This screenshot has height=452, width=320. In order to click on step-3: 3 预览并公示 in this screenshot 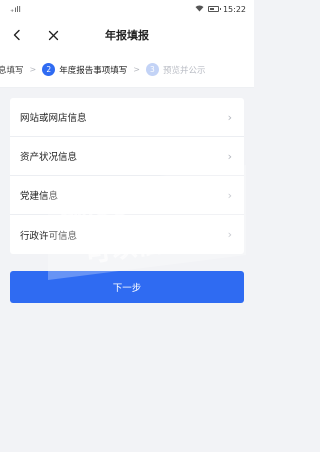, I will do `click(175, 69)`.